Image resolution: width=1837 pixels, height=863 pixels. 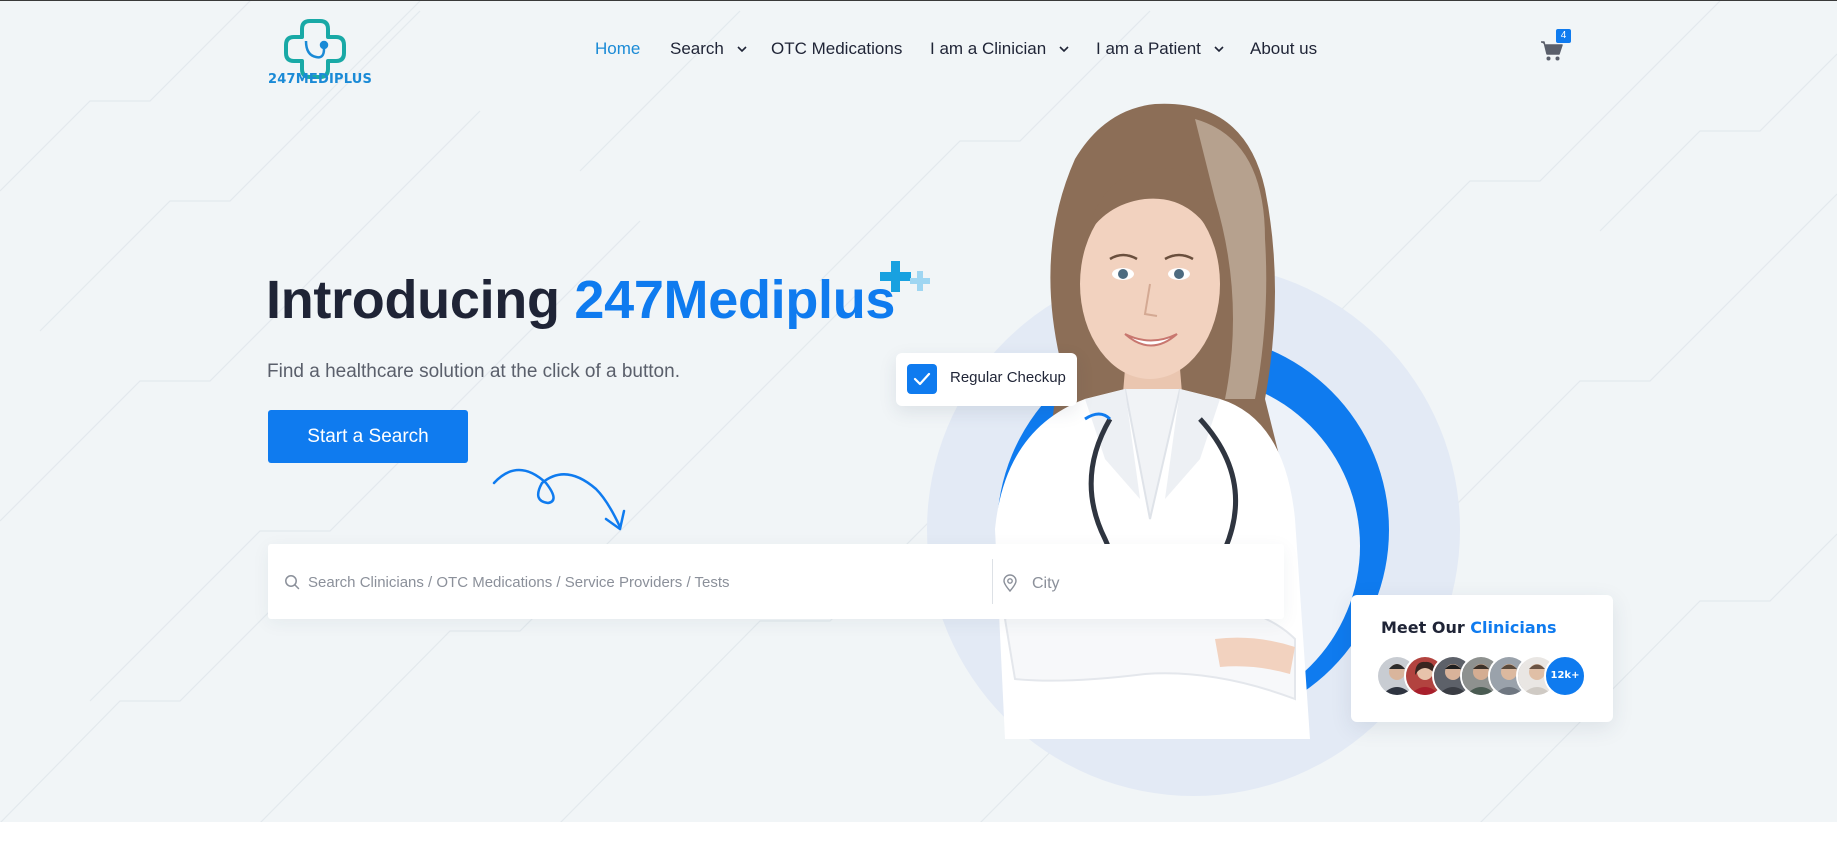 I want to click on clinician-avatars: 12k+, so click(x=1491, y=676).